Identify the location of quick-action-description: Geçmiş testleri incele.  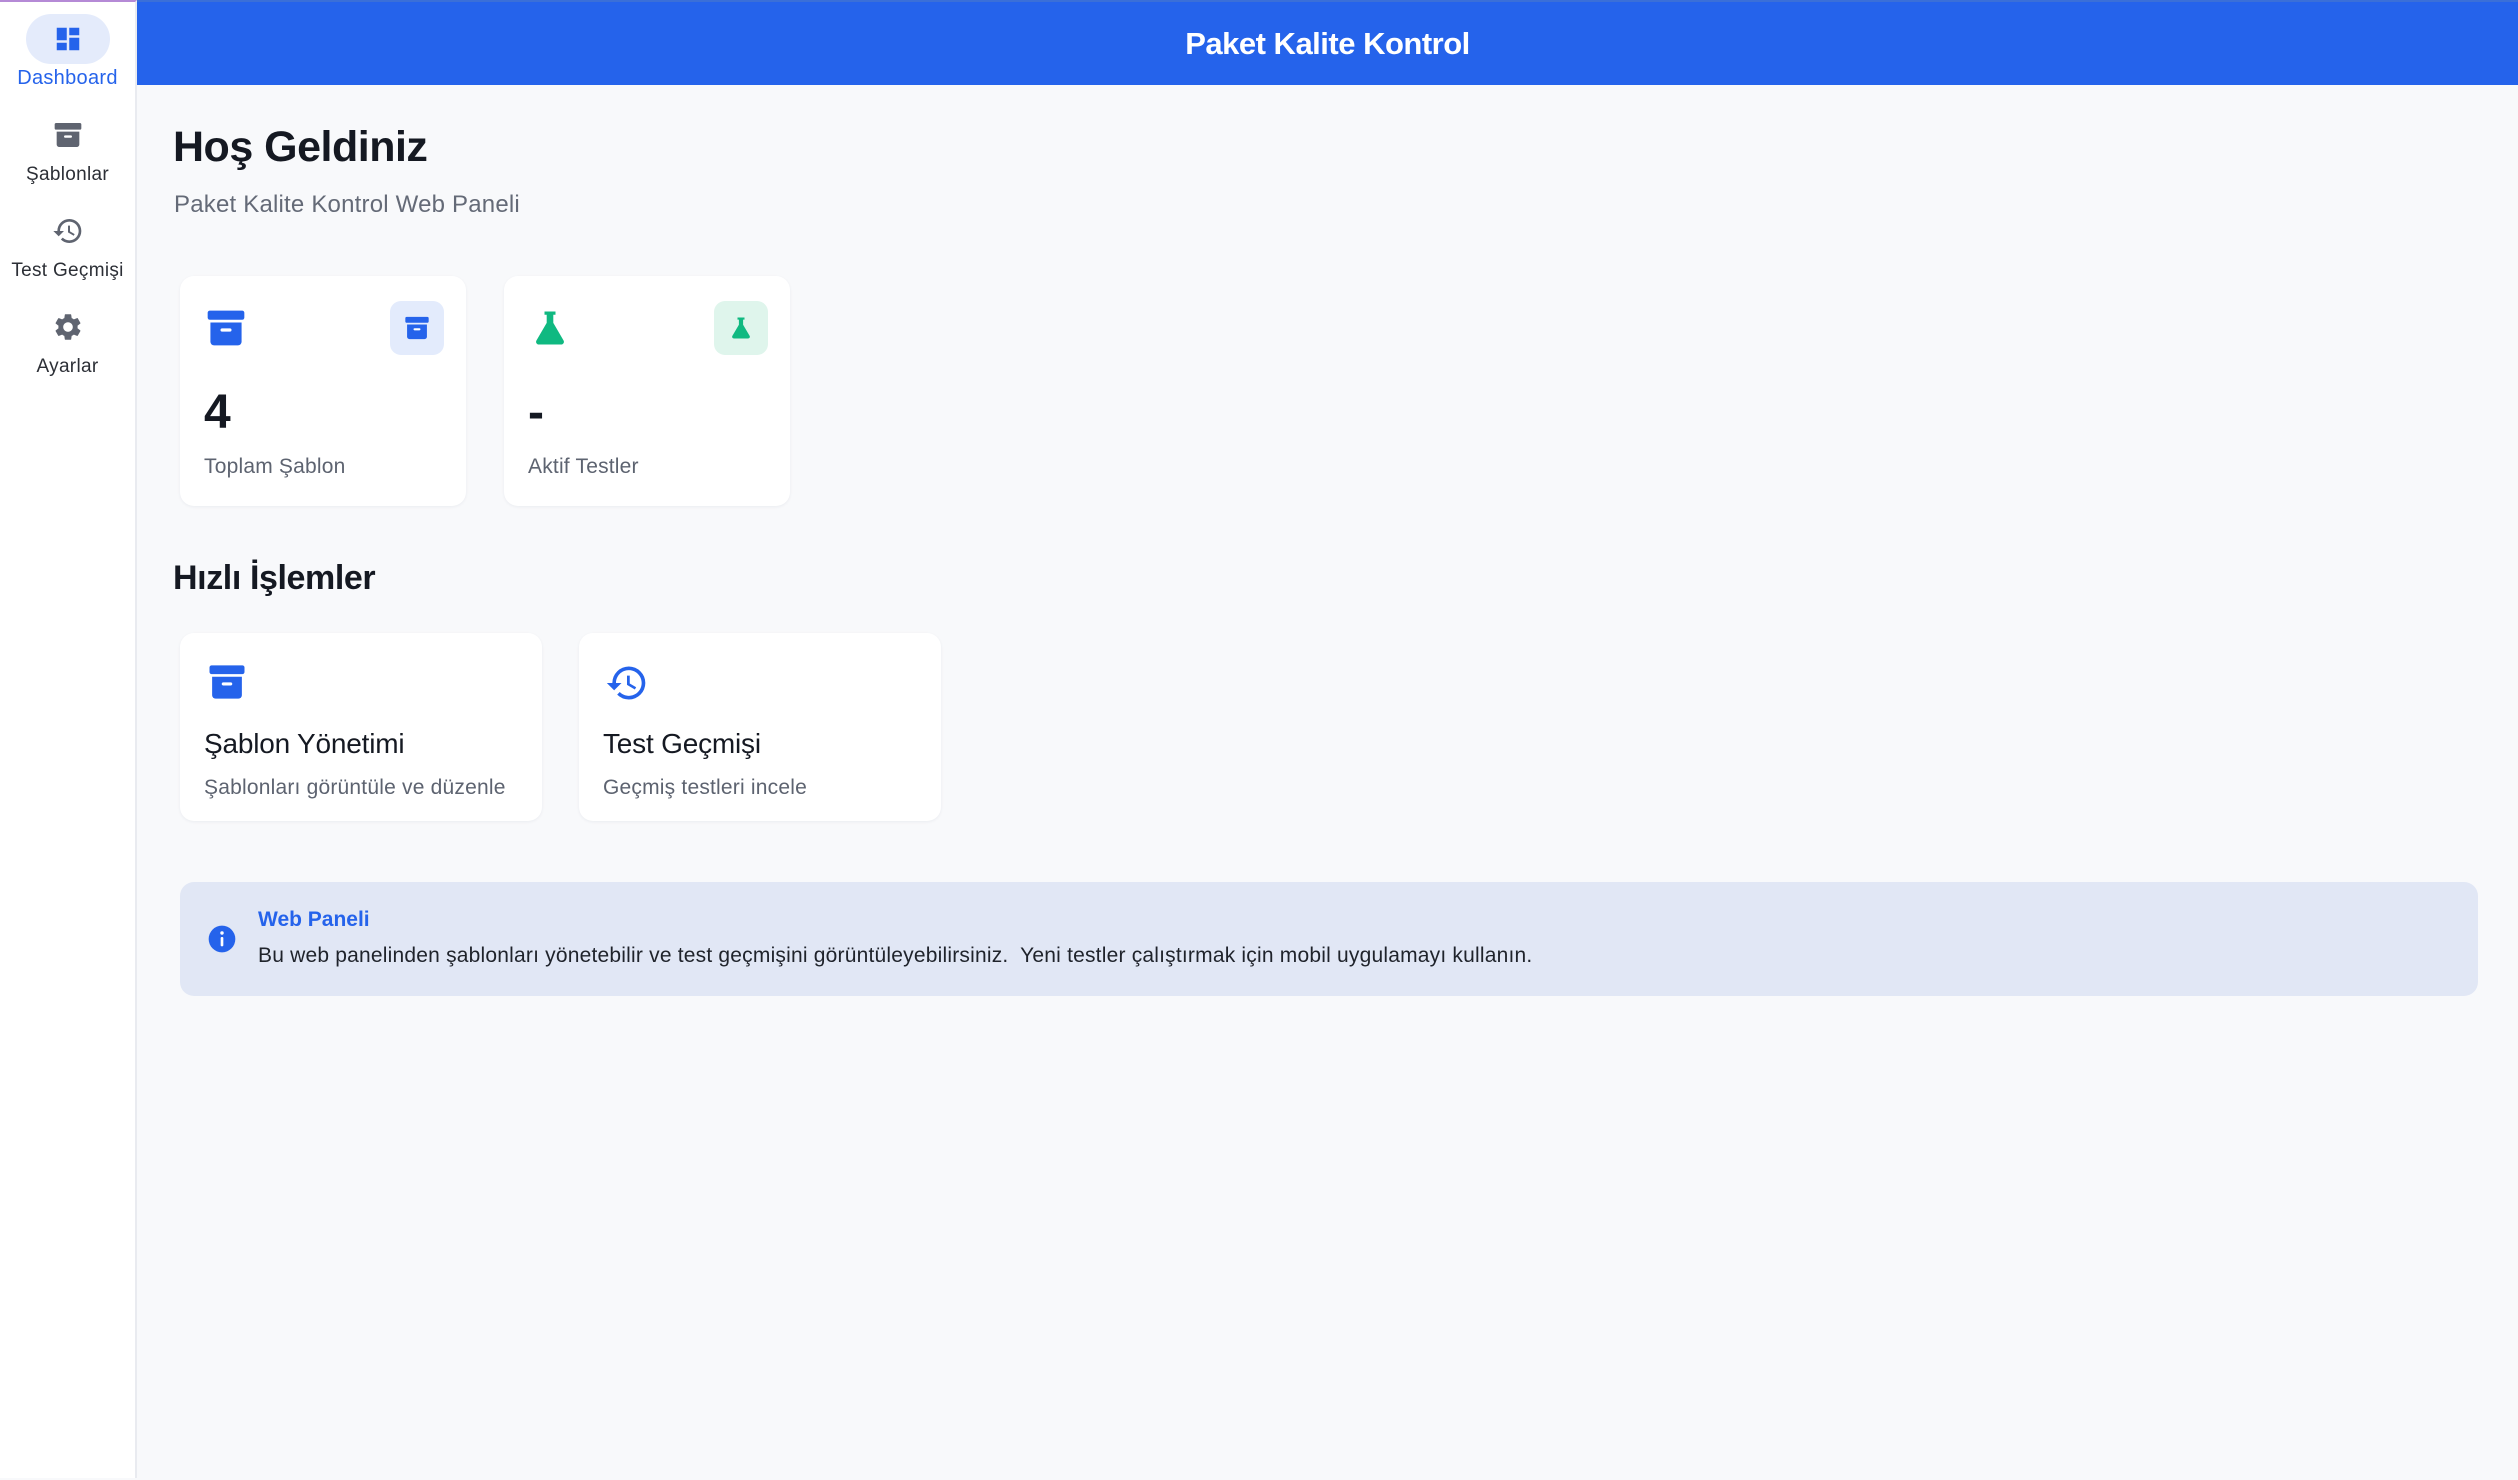
(705, 787).